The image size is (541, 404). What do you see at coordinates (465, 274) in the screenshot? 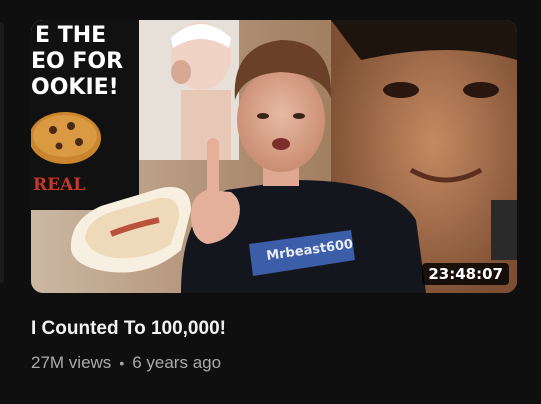
I see `duration-badge: 23:48:07` at bounding box center [465, 274].